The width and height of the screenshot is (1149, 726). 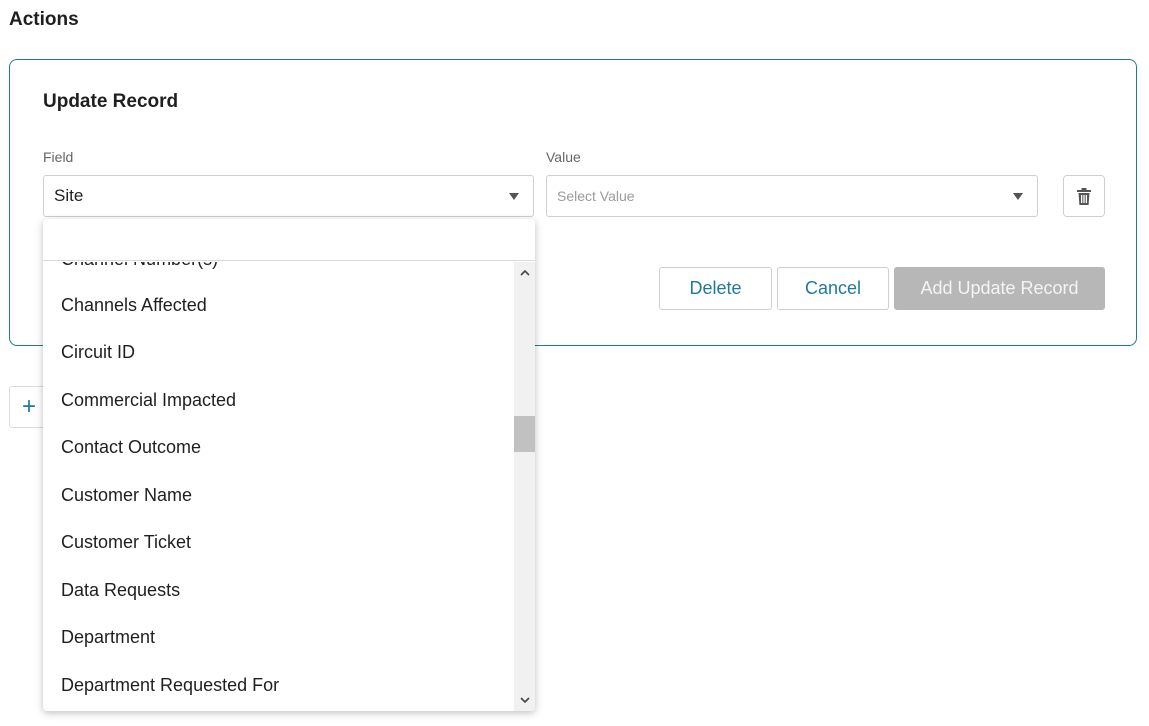 What do you see at coordinates (278, 400) in the screenshot?
I see `list-item: Commercial Impacted` at bounding box center [278, 400].